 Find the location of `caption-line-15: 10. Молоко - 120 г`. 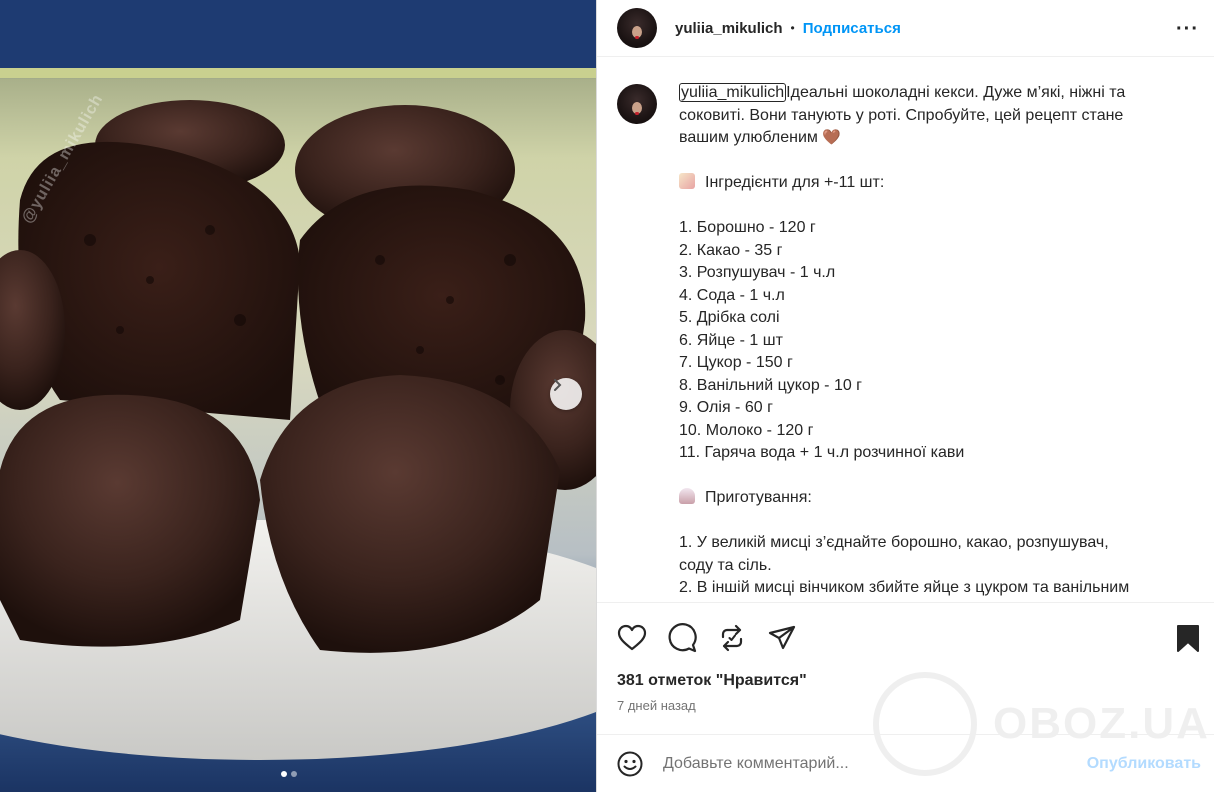

caption-line-15: 10. Молоко - 120 г is located at coordinates (746, 430).